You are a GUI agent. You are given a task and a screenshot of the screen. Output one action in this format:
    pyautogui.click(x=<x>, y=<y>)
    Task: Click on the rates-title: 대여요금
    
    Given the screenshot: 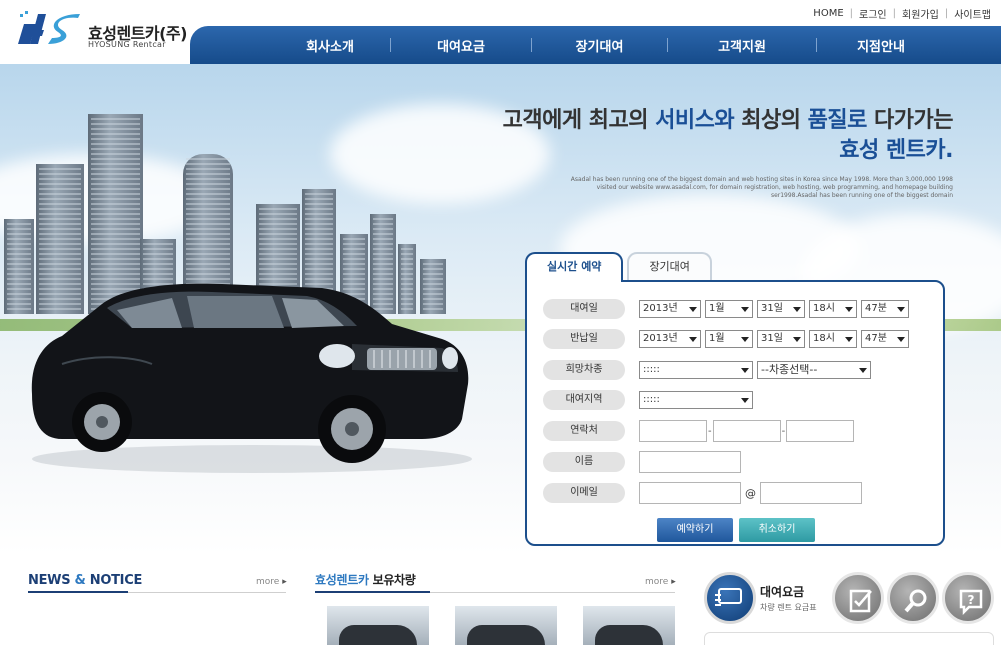 What is the action you would take?
    pyautogui.click(x=782, y=591)
    